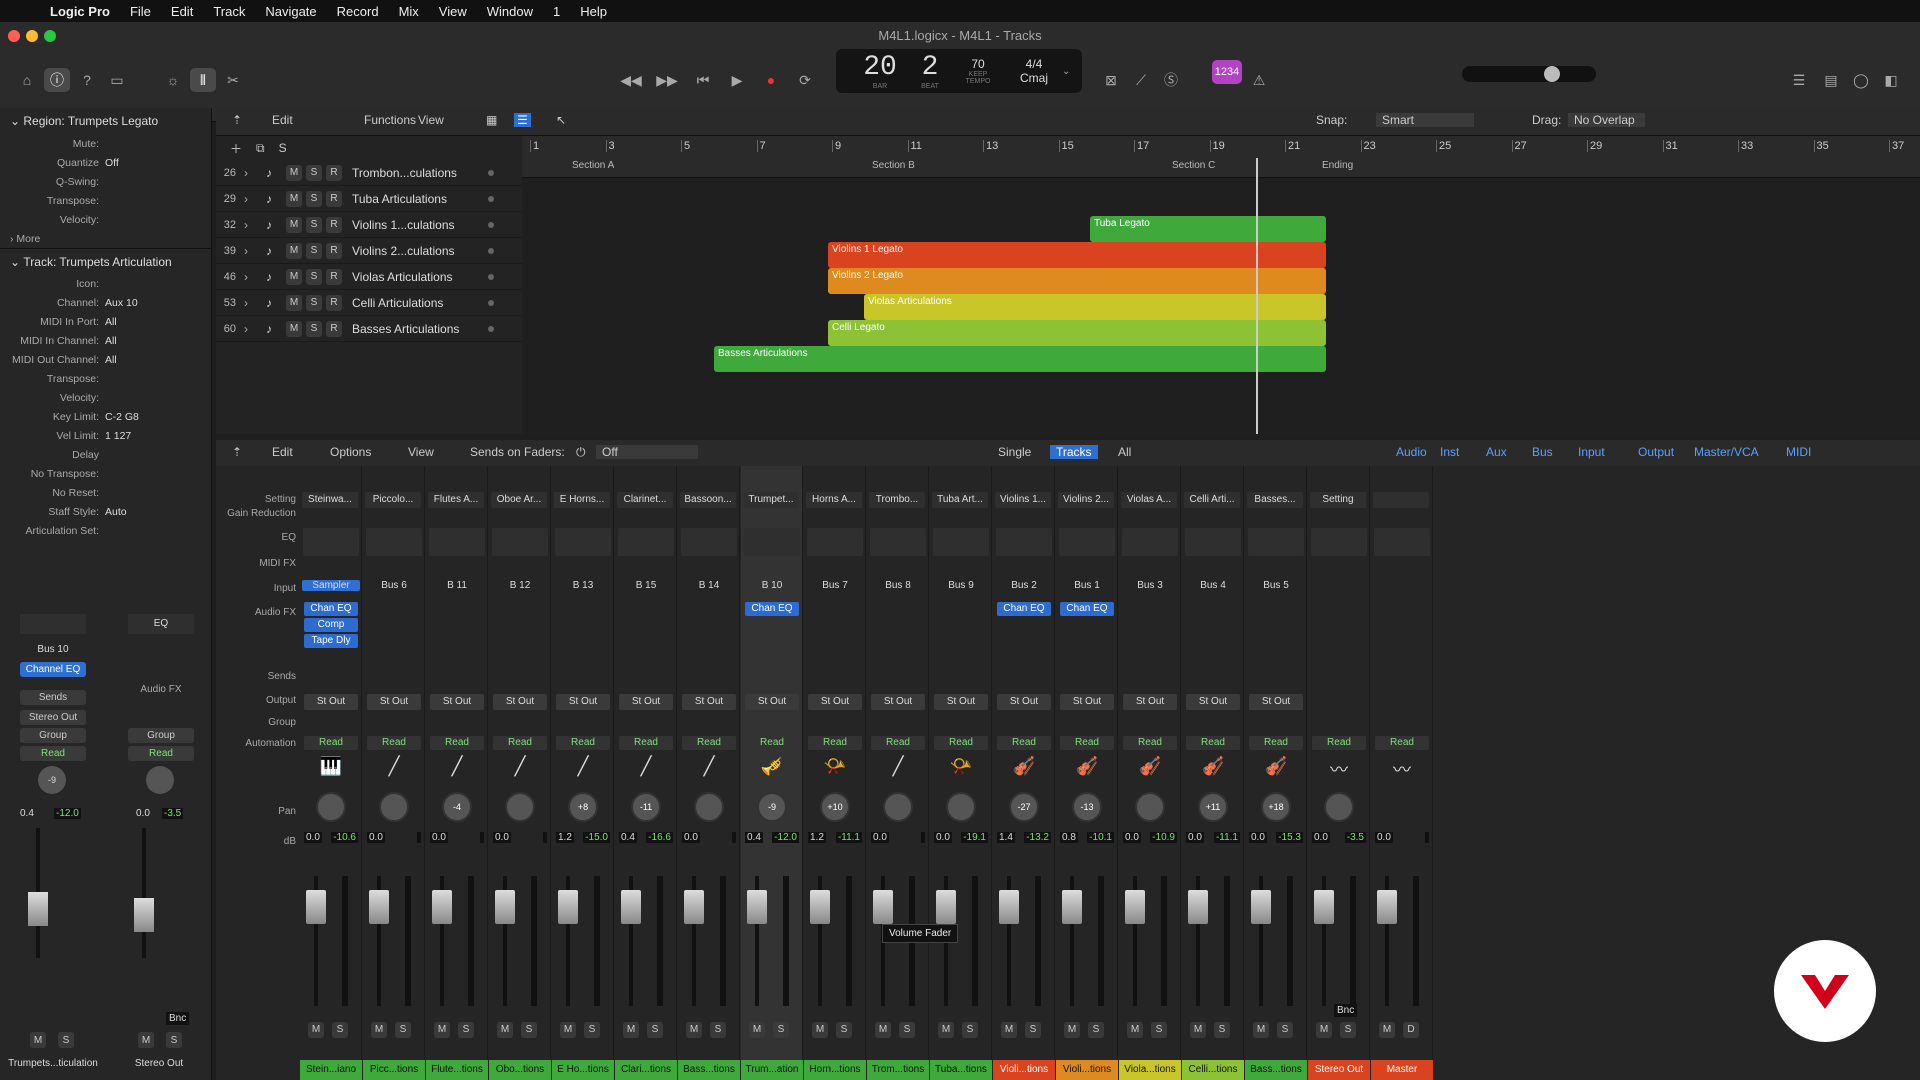 The height and width of the screenshot is (1080, 1920). Describe the element at coordinates (709, 1070) in the screenshot. I see `strip-name-label: Bass...tions` at that location.